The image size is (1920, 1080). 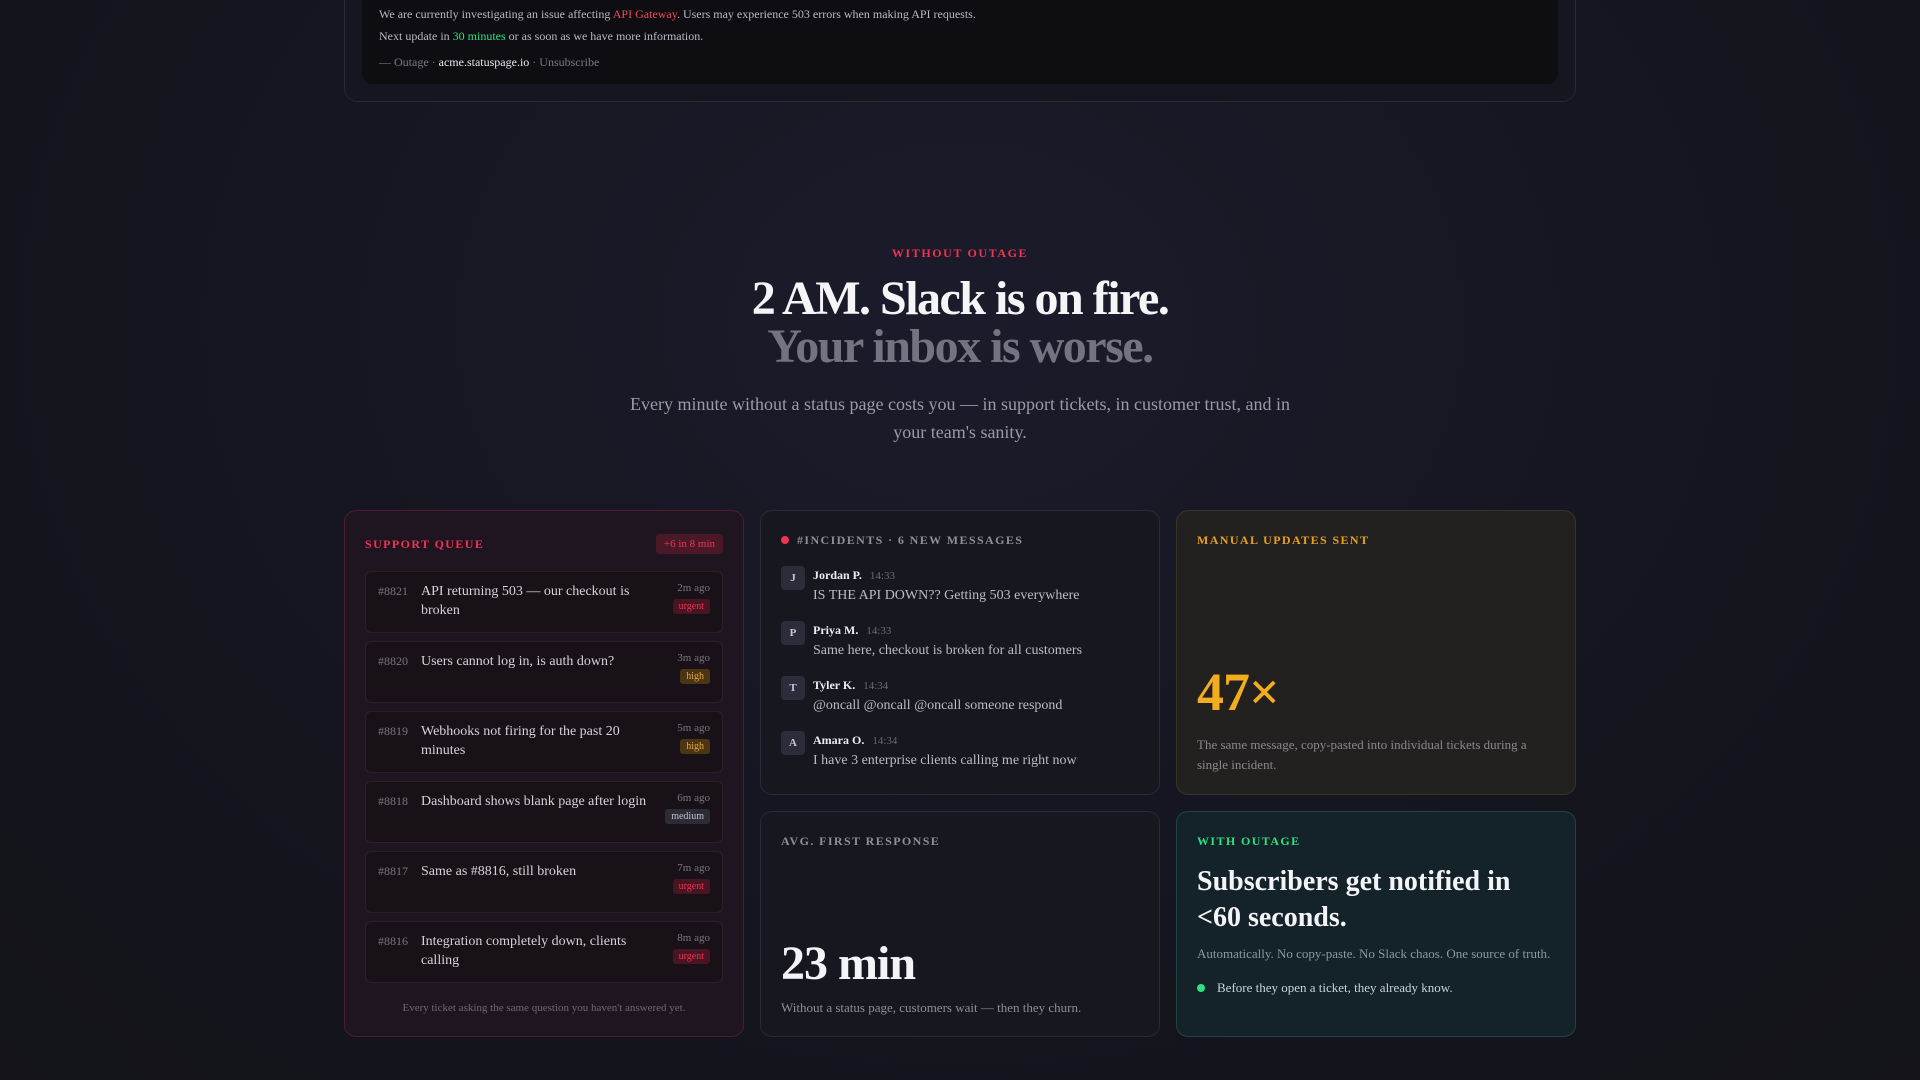 I want to click on avatar: T, so click(x=793, y=688).